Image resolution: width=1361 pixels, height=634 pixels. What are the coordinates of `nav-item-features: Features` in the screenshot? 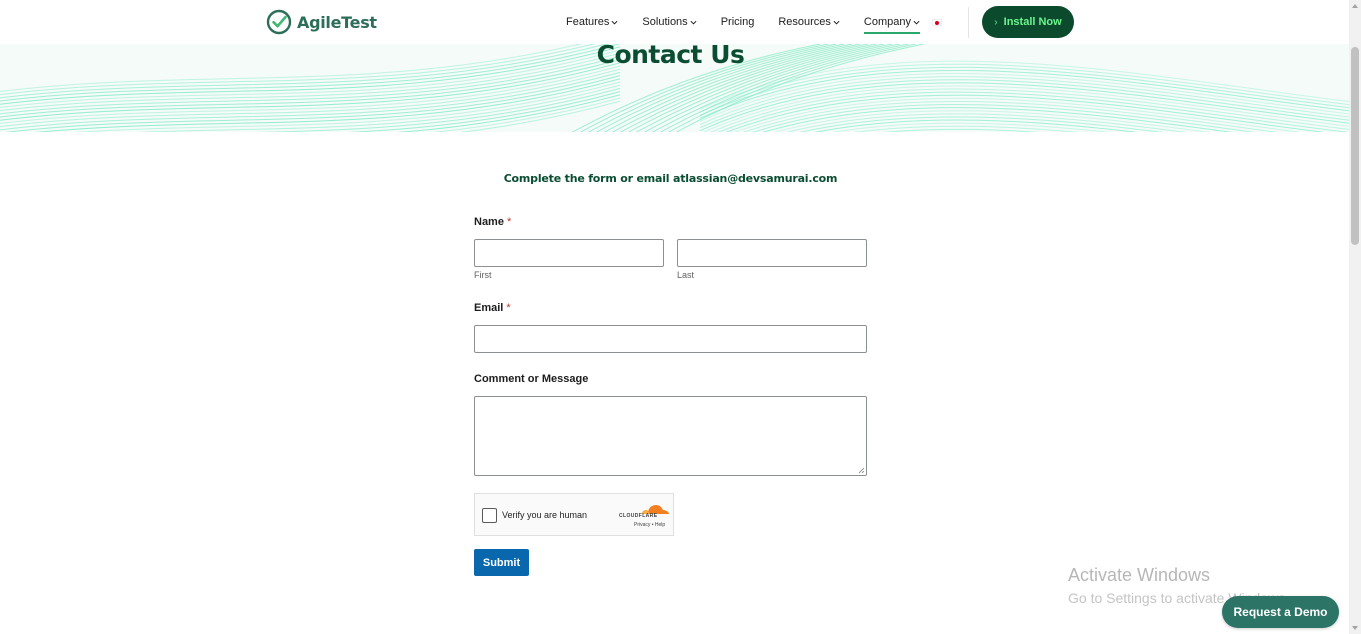 It's located at (592, 22).